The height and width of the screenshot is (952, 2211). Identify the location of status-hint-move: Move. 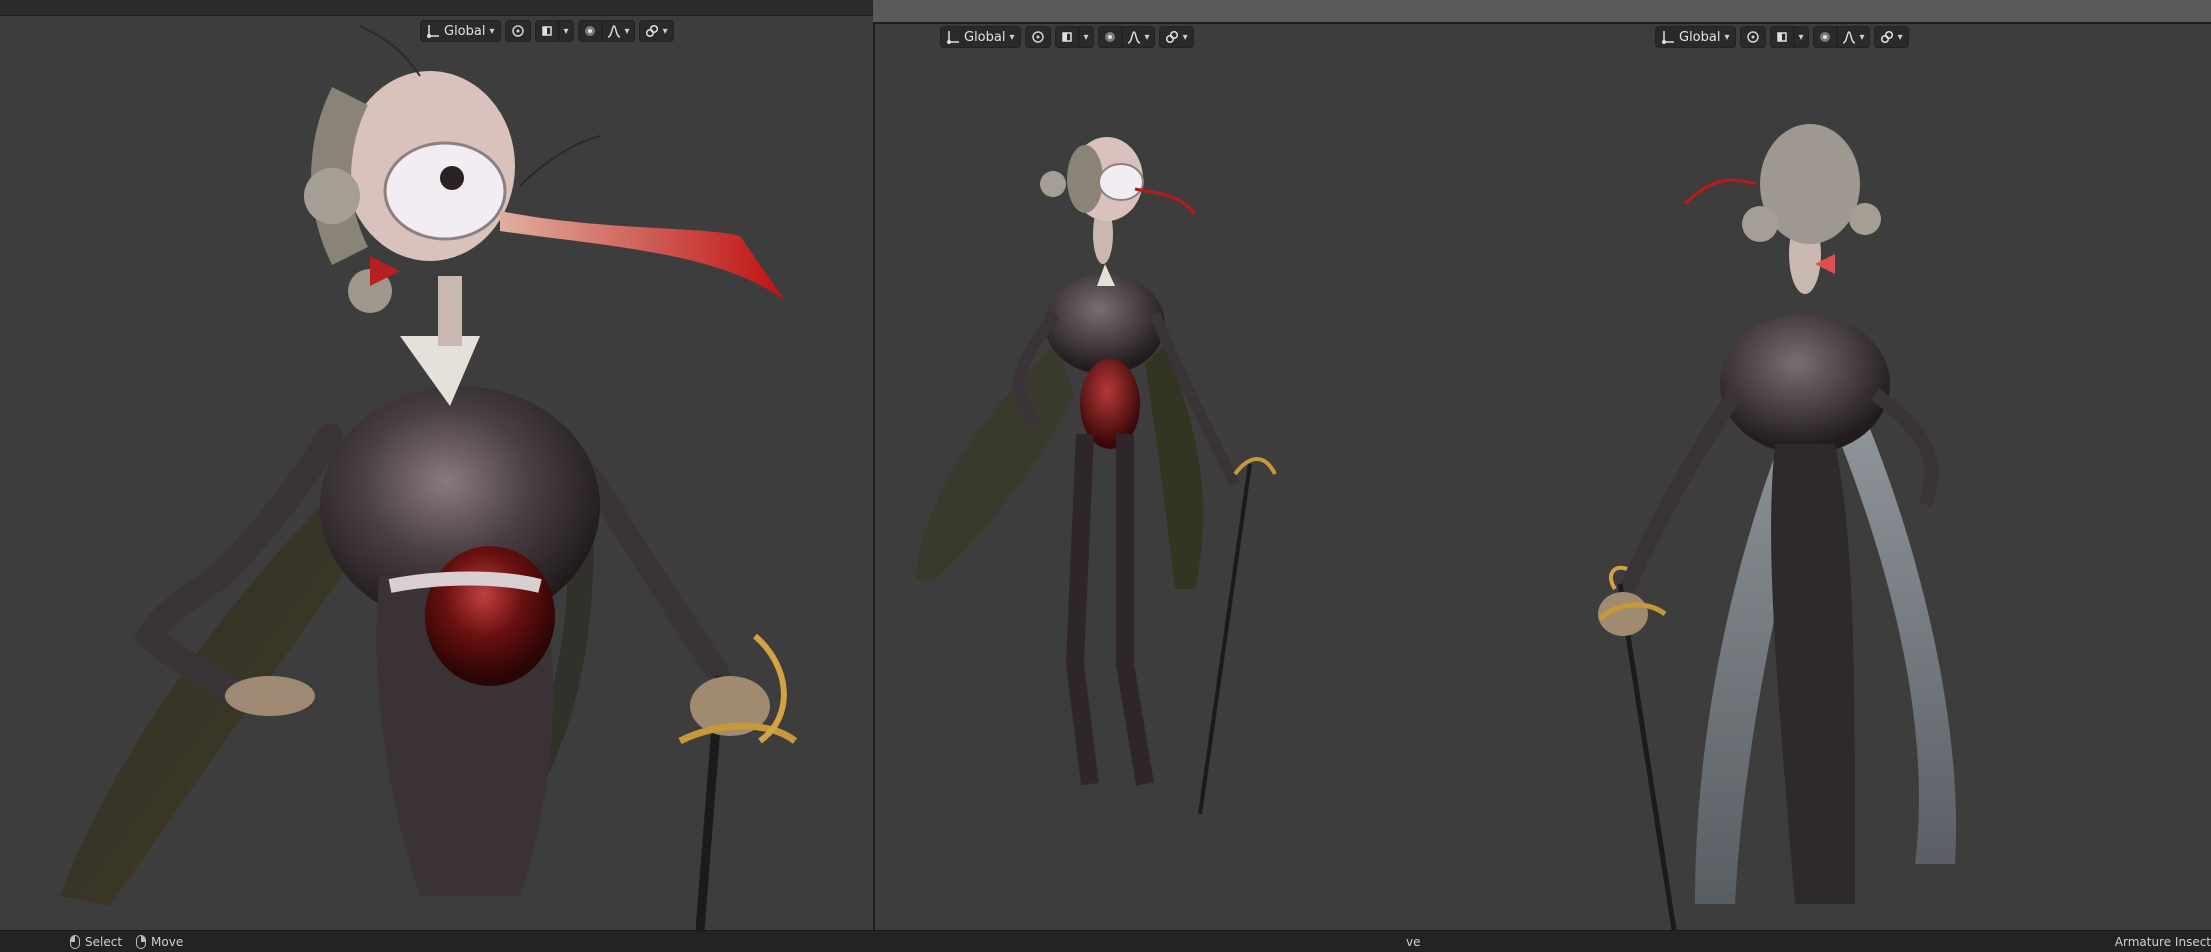
(160, 941).